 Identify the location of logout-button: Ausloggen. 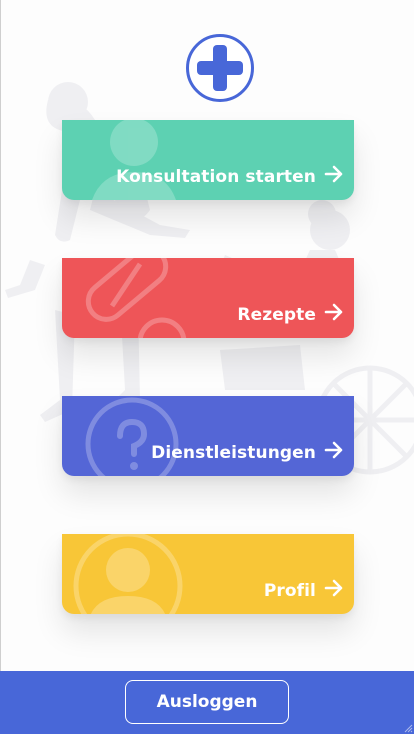
(207, 702).